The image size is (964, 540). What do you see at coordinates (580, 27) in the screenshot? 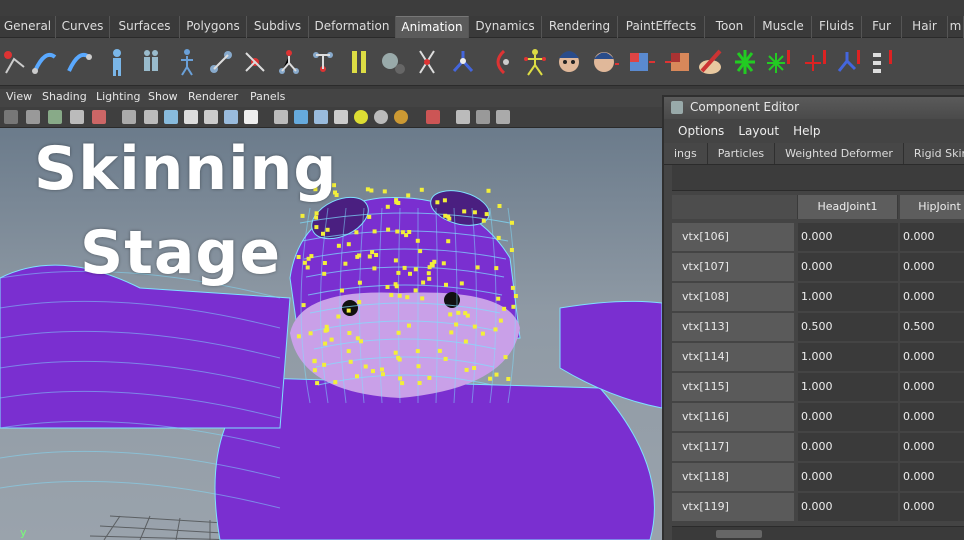
I see `shelf-tab-rendering: Rendering` at bounding box center [580, 27].